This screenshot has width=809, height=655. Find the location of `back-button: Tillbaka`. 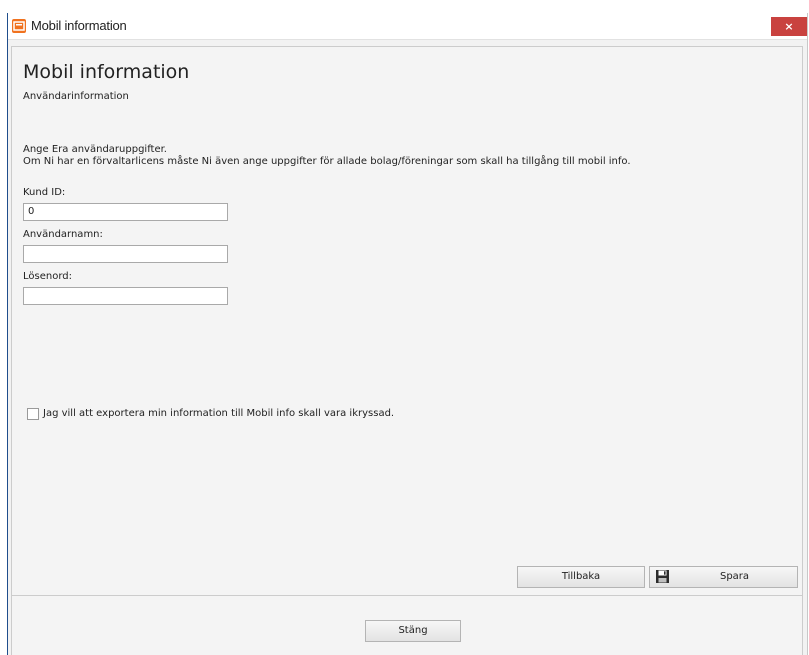

back-button: Tillbaka is located at coordinates (581, 577).